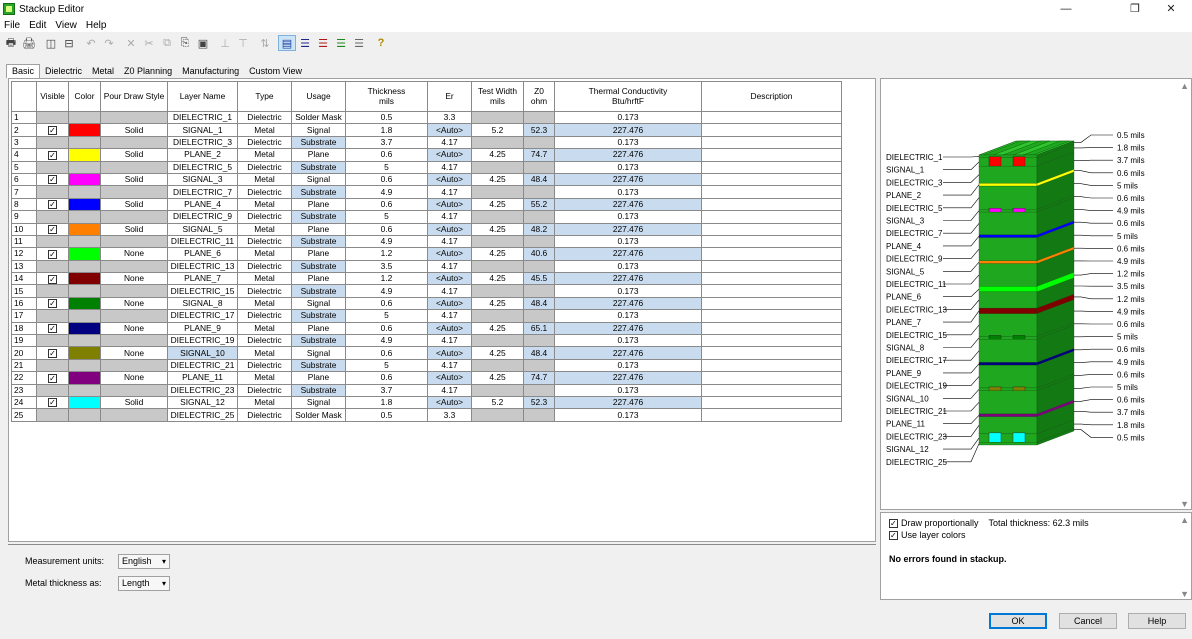 The height and width of the screenshot is (639, 1192). Describe the element at coordinates (275, 71) in the screenshot. I see `tab-custom-view: Custom View` at that location.